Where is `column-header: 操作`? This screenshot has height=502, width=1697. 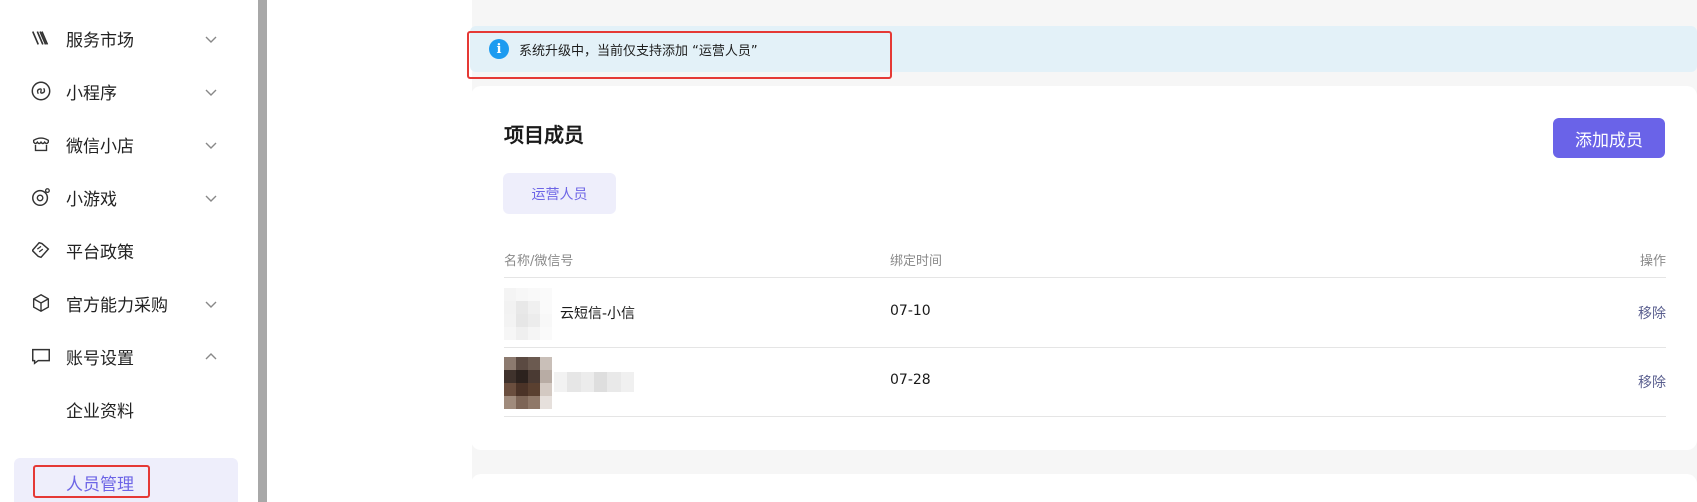 column-header: 操作 is located at coordinates (1652, 261).